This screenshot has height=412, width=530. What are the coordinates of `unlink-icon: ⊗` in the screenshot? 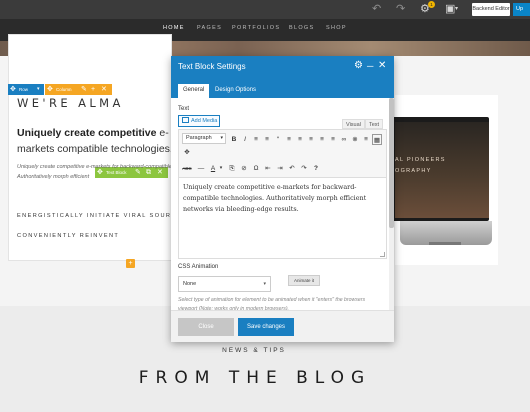 It's located at (355, 139).